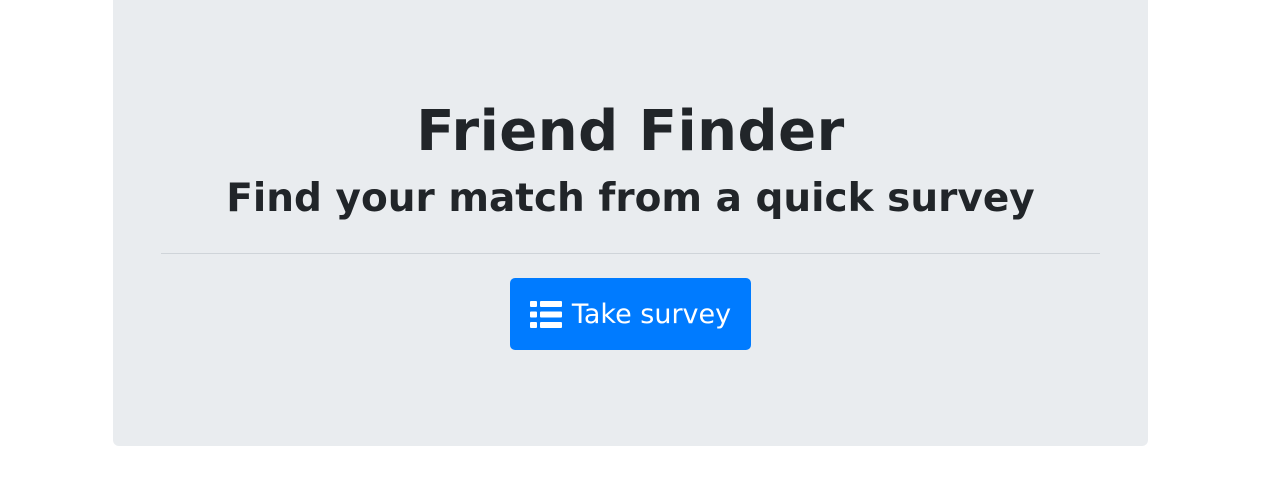 Image resolution: width=1262 pixels, height=494 pixels. I want to click on page-subtitle: Find your match from a quick survey, so click(630, 198).